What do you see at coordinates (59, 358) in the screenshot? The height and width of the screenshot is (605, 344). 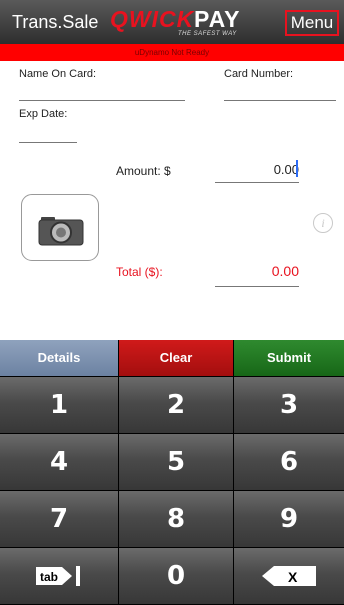 I see `details-button: Details` at bounding box center [59, 358].